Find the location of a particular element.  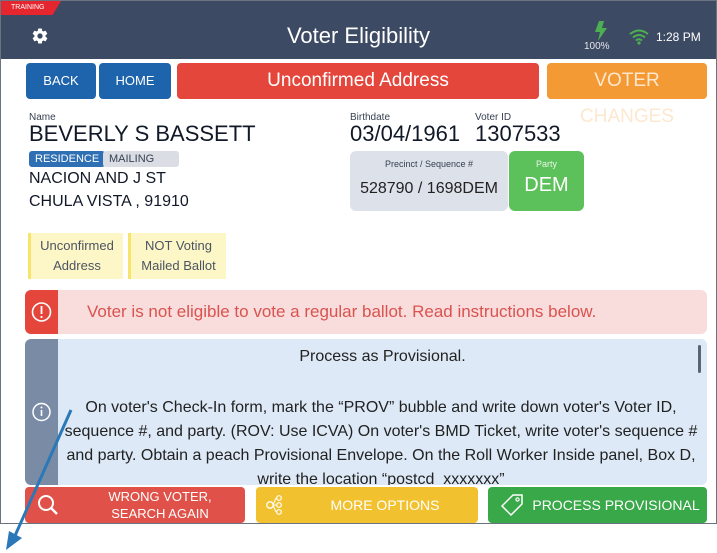

search-icon is located at coordinates (48, 505).